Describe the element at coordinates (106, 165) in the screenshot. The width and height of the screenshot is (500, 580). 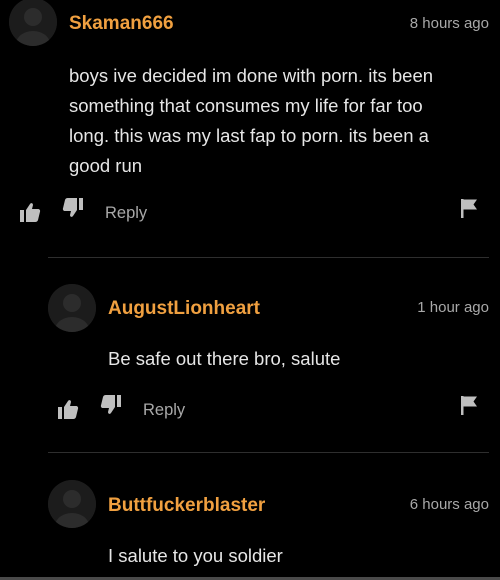
I see `comment-line: good run` at that location.